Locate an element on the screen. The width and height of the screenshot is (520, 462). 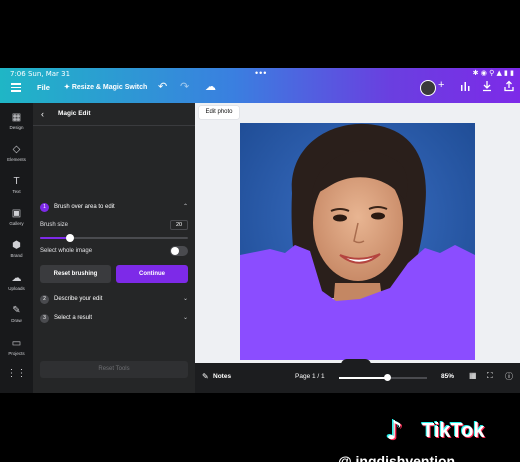
status-more-dots: ••• is located at coordinates (261, 73).